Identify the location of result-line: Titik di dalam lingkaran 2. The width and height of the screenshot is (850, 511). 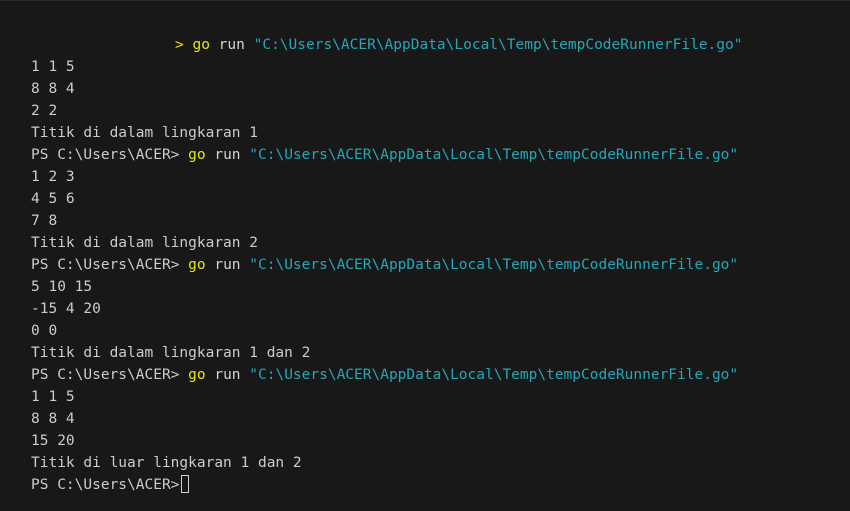
(144, 243).